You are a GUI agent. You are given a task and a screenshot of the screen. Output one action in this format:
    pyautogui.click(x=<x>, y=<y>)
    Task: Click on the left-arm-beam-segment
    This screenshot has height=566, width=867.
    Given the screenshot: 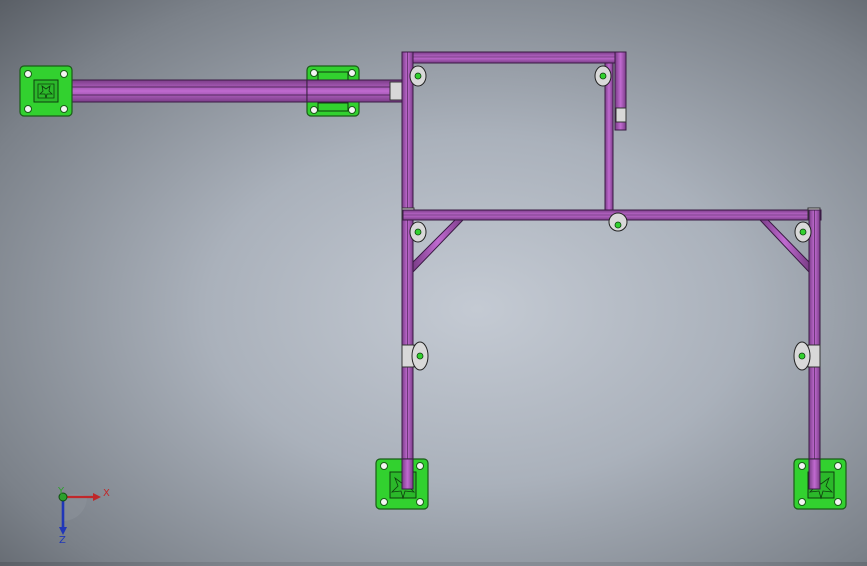 What is the action you would take?
    pyautogui.click(x=355, y=91)
    